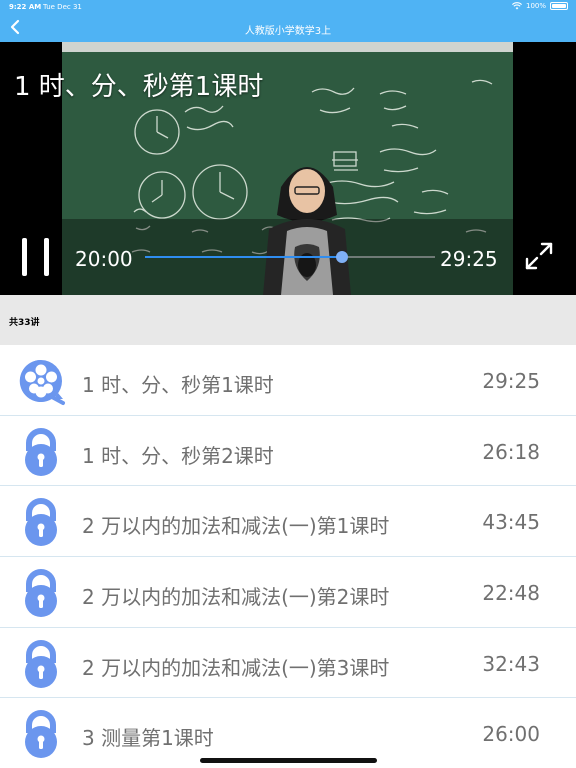  I want to click on lesson-duration: 29:25, so click(511, 381).